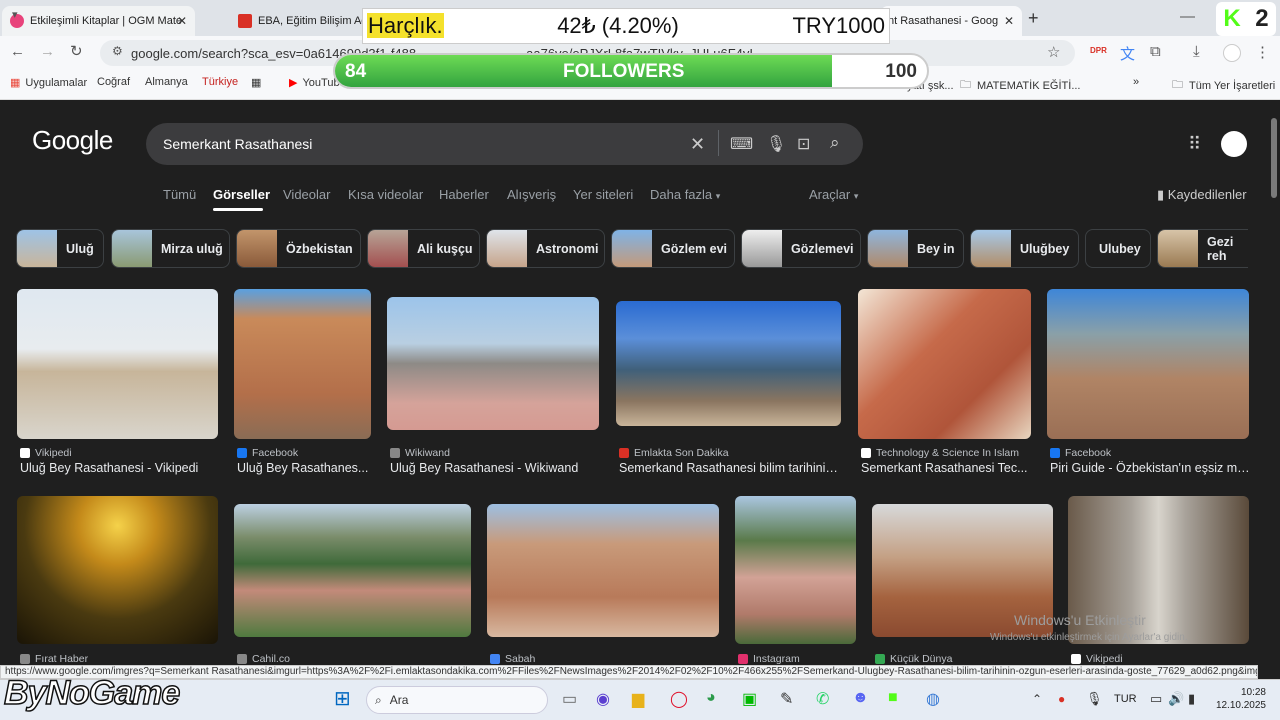  I want to click on bookmark-apps: ▦ Uygulamalar, so click(48, 83).